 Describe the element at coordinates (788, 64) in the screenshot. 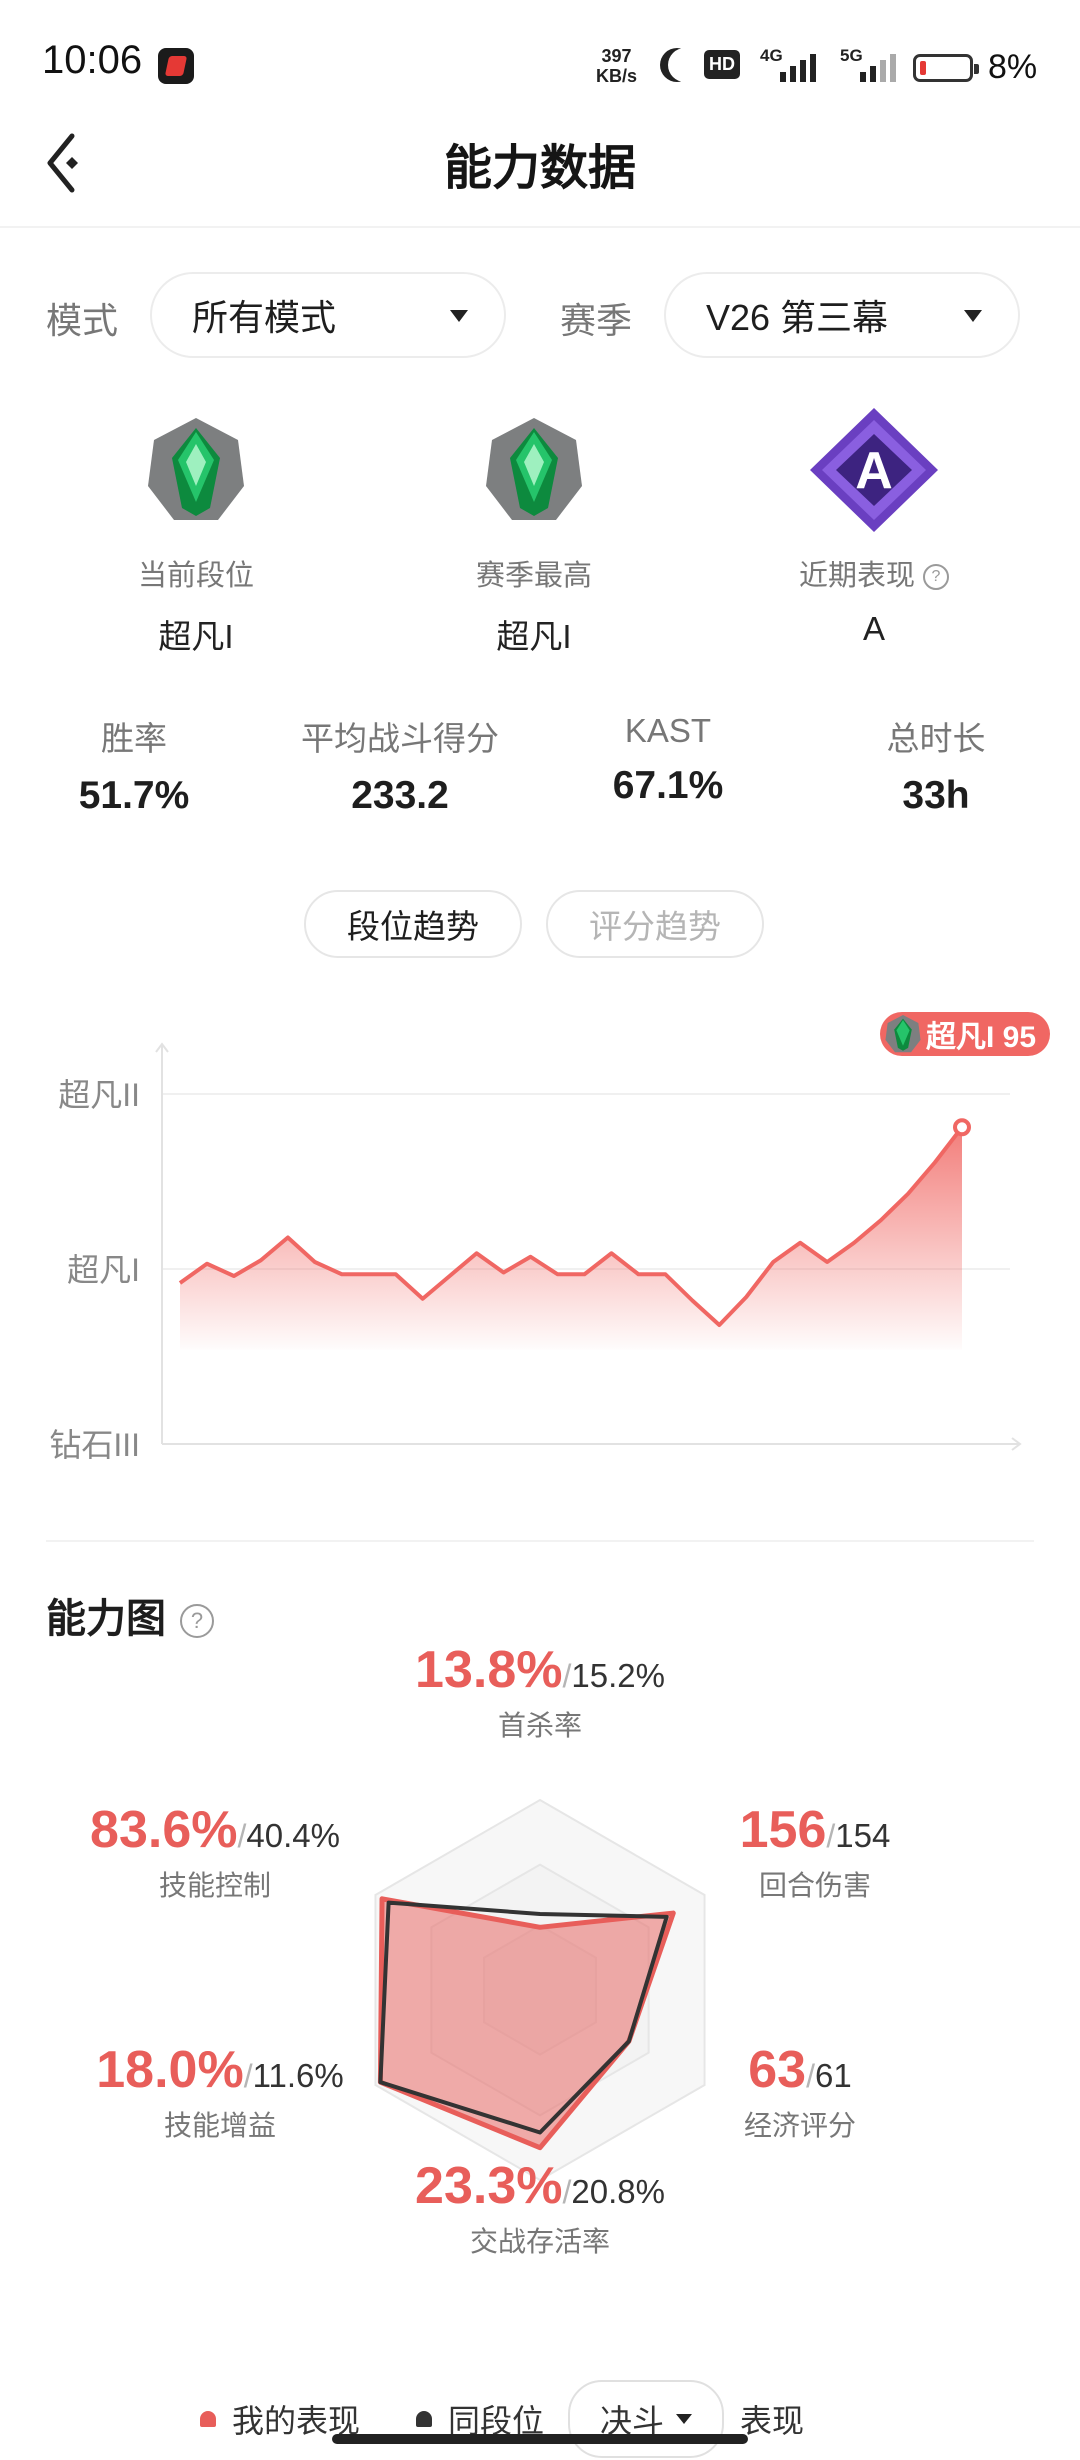

I see `signal-4g-icon: 4G` at that location.